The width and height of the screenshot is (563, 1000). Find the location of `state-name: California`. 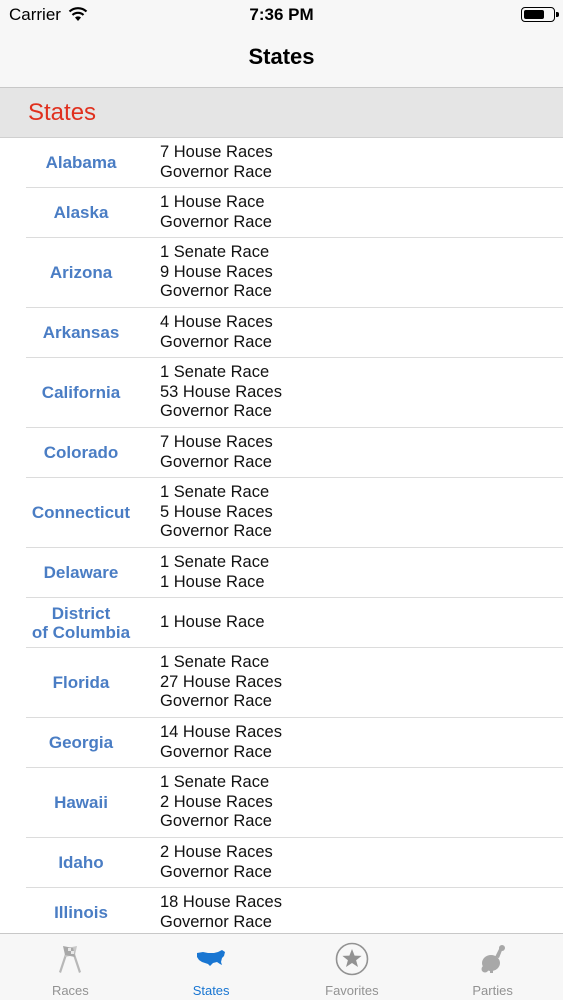

state-name: California is located at coordinates (81, 392).